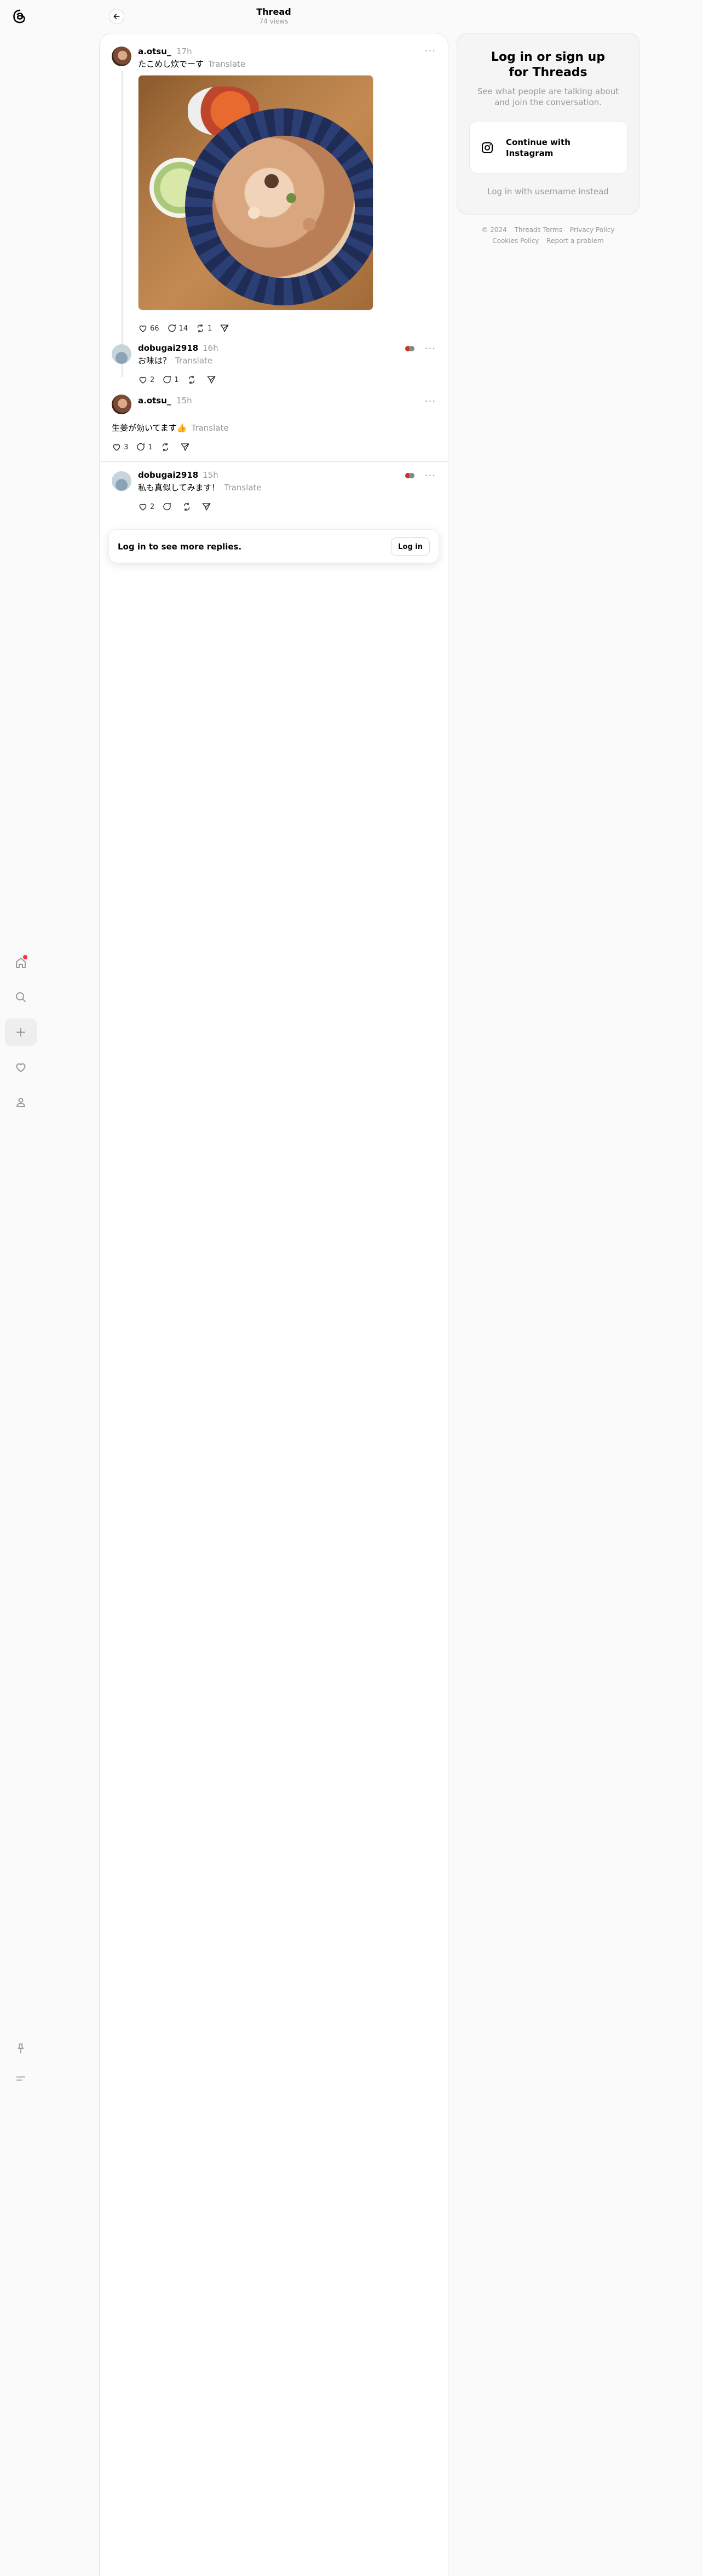  I want to click on login-prompt-text: Log in to see more replies., so click(180, 547).